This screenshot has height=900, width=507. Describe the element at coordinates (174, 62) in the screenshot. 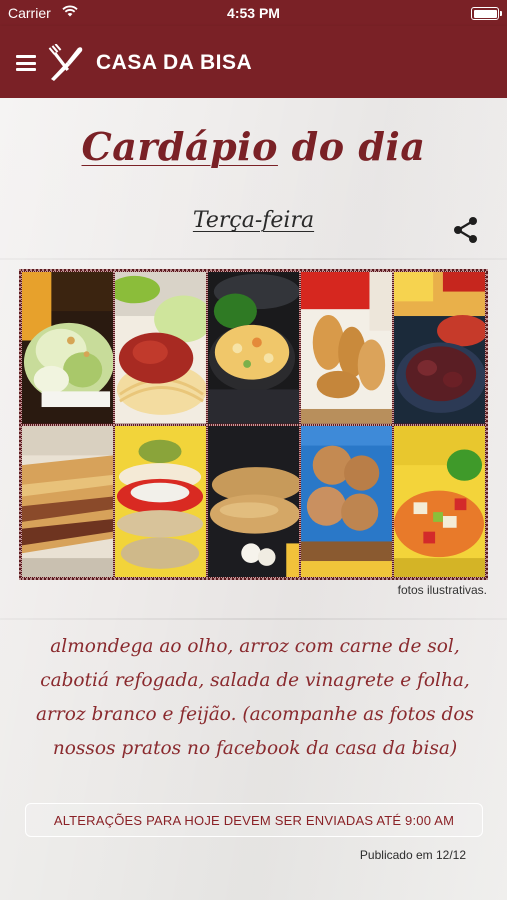

I see `app-title: CASA DA BISA` at that location.